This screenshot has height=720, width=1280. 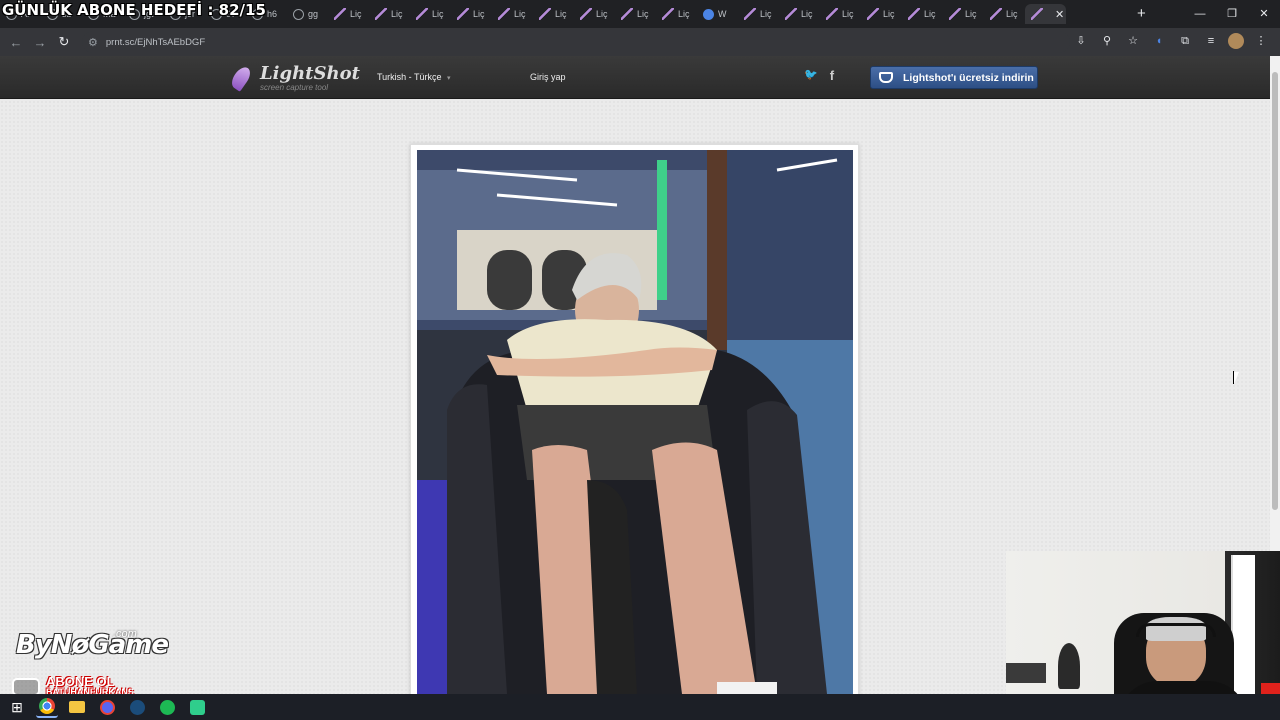 I want to click on spotify-button, so click(x=167, y=707).